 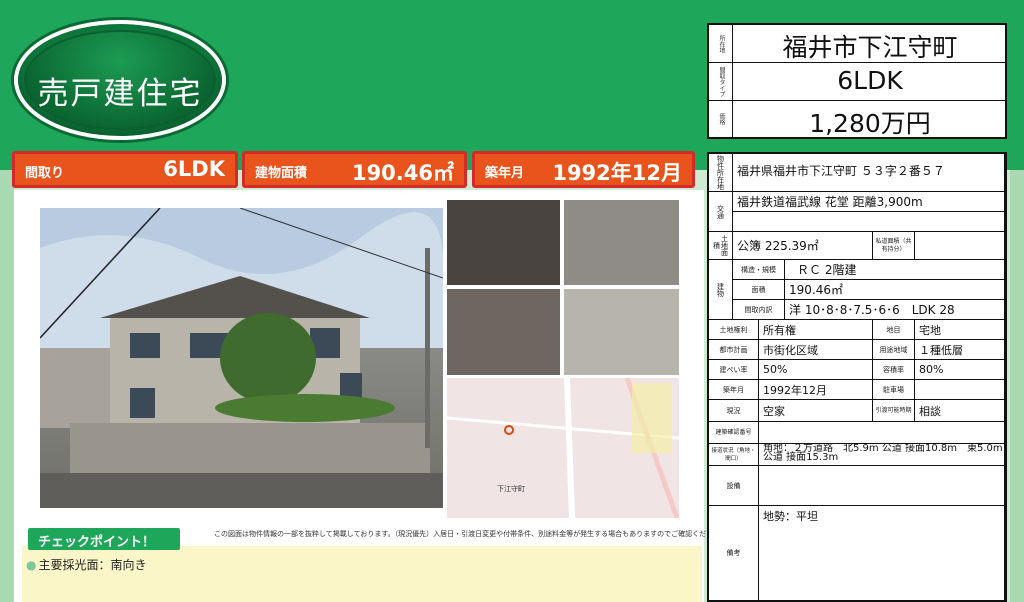 I want to click on far-value: 80%, so click(x=960, y=370).